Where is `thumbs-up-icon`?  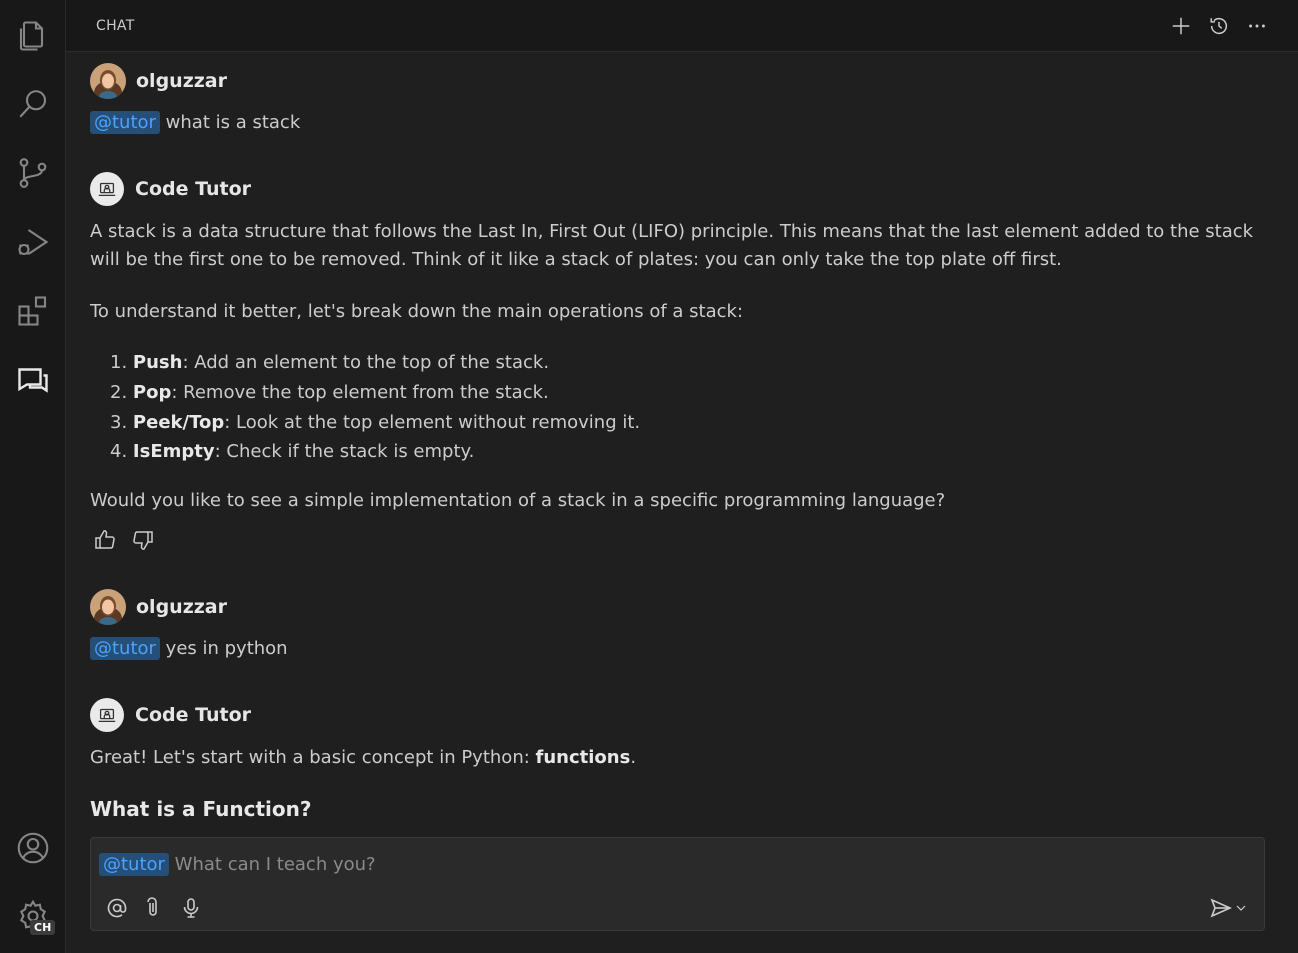
thumbs-up-icon is located at coordinates (105, 540).